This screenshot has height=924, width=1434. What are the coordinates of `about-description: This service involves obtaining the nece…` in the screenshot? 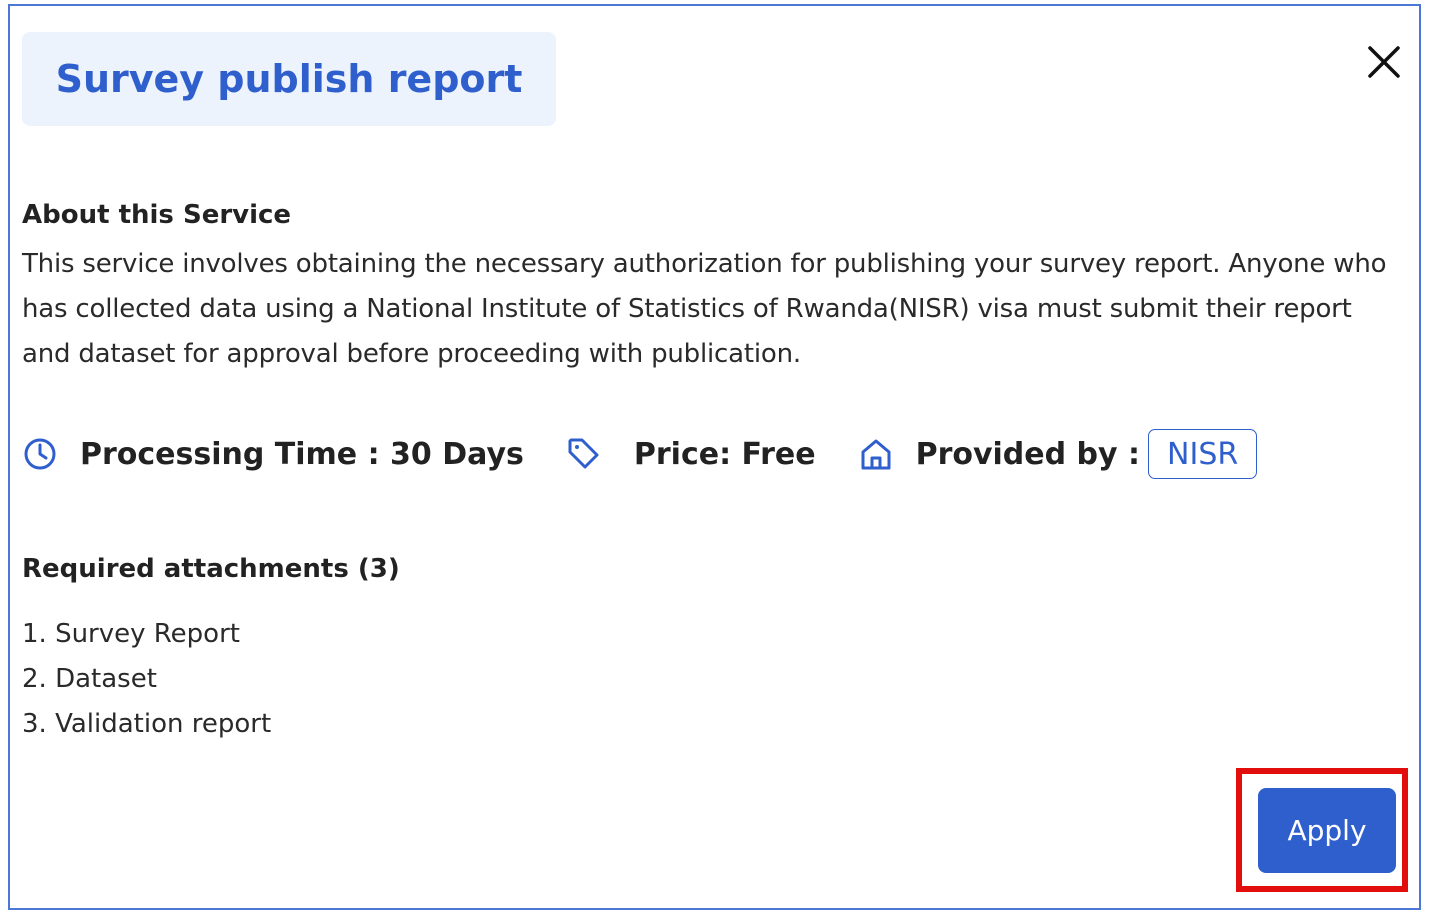 It's located at (704, 309).